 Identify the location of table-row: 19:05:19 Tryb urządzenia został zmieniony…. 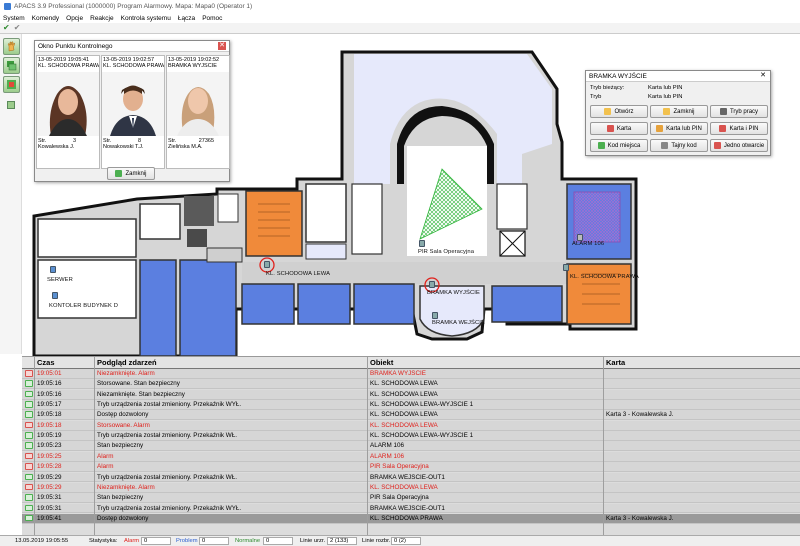
(411, 436).